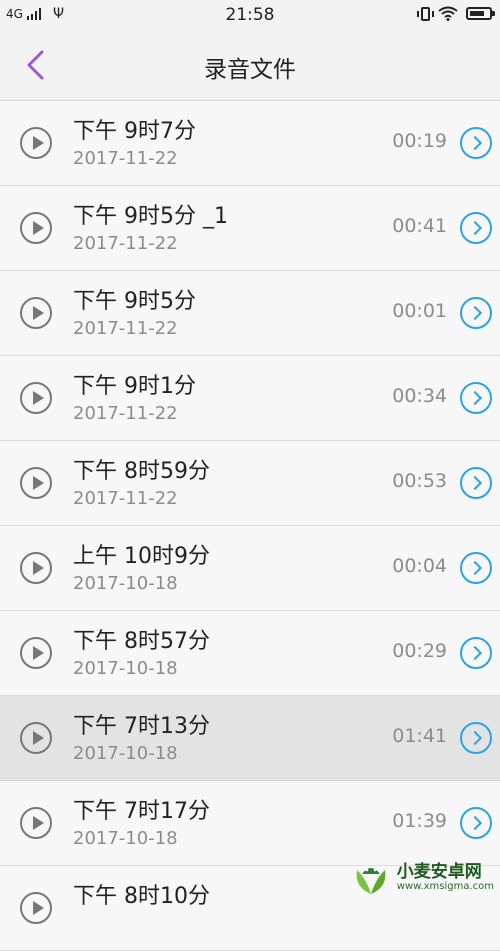  Describe the element at coordinates (250, 228) in the screenshot. I see `recording-row: 下午 9时5分 _1 2017-11-22 00:41` at that location.